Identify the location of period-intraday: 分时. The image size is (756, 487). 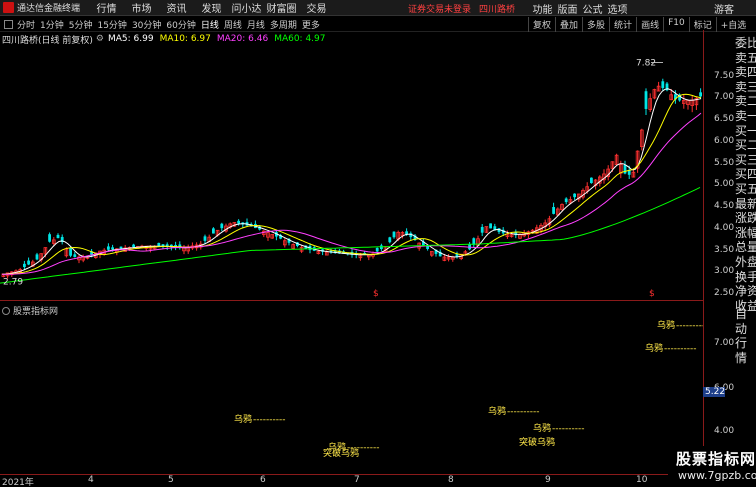
(26, 24).